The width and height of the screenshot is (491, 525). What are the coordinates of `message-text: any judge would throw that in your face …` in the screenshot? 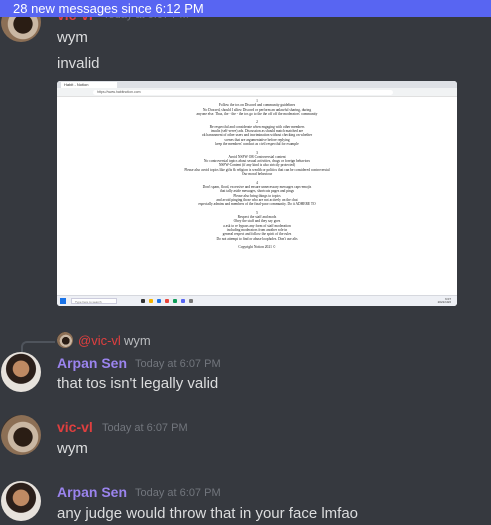 It's located at (208, 513).